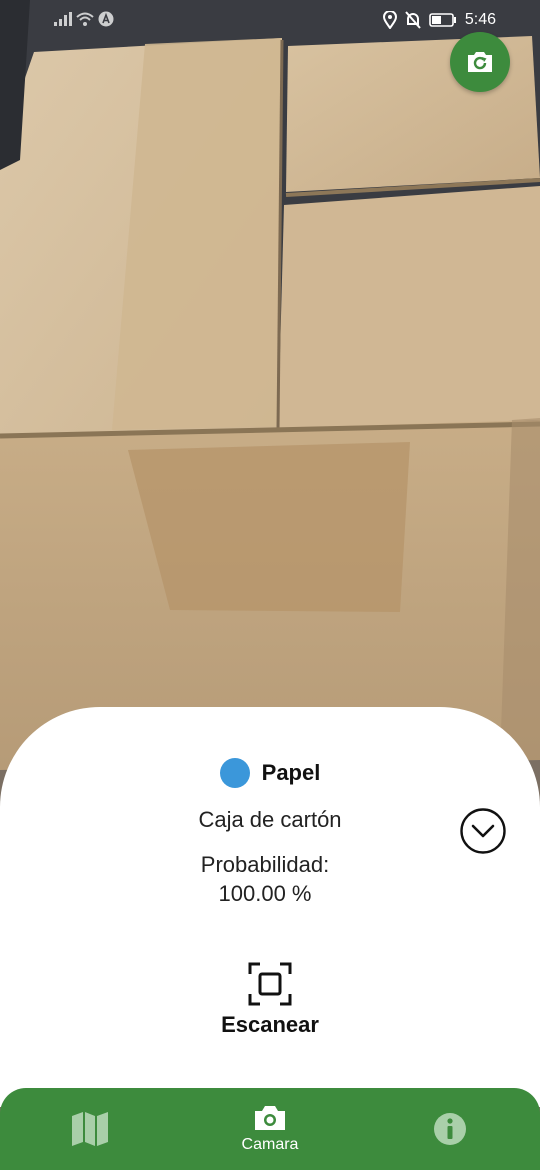 The width and height of the screenshot is (540, 1170). What do you see at coordinates (413, 20) in the screenshot?
I see `silent-icon` at bounding box center [413, 20].